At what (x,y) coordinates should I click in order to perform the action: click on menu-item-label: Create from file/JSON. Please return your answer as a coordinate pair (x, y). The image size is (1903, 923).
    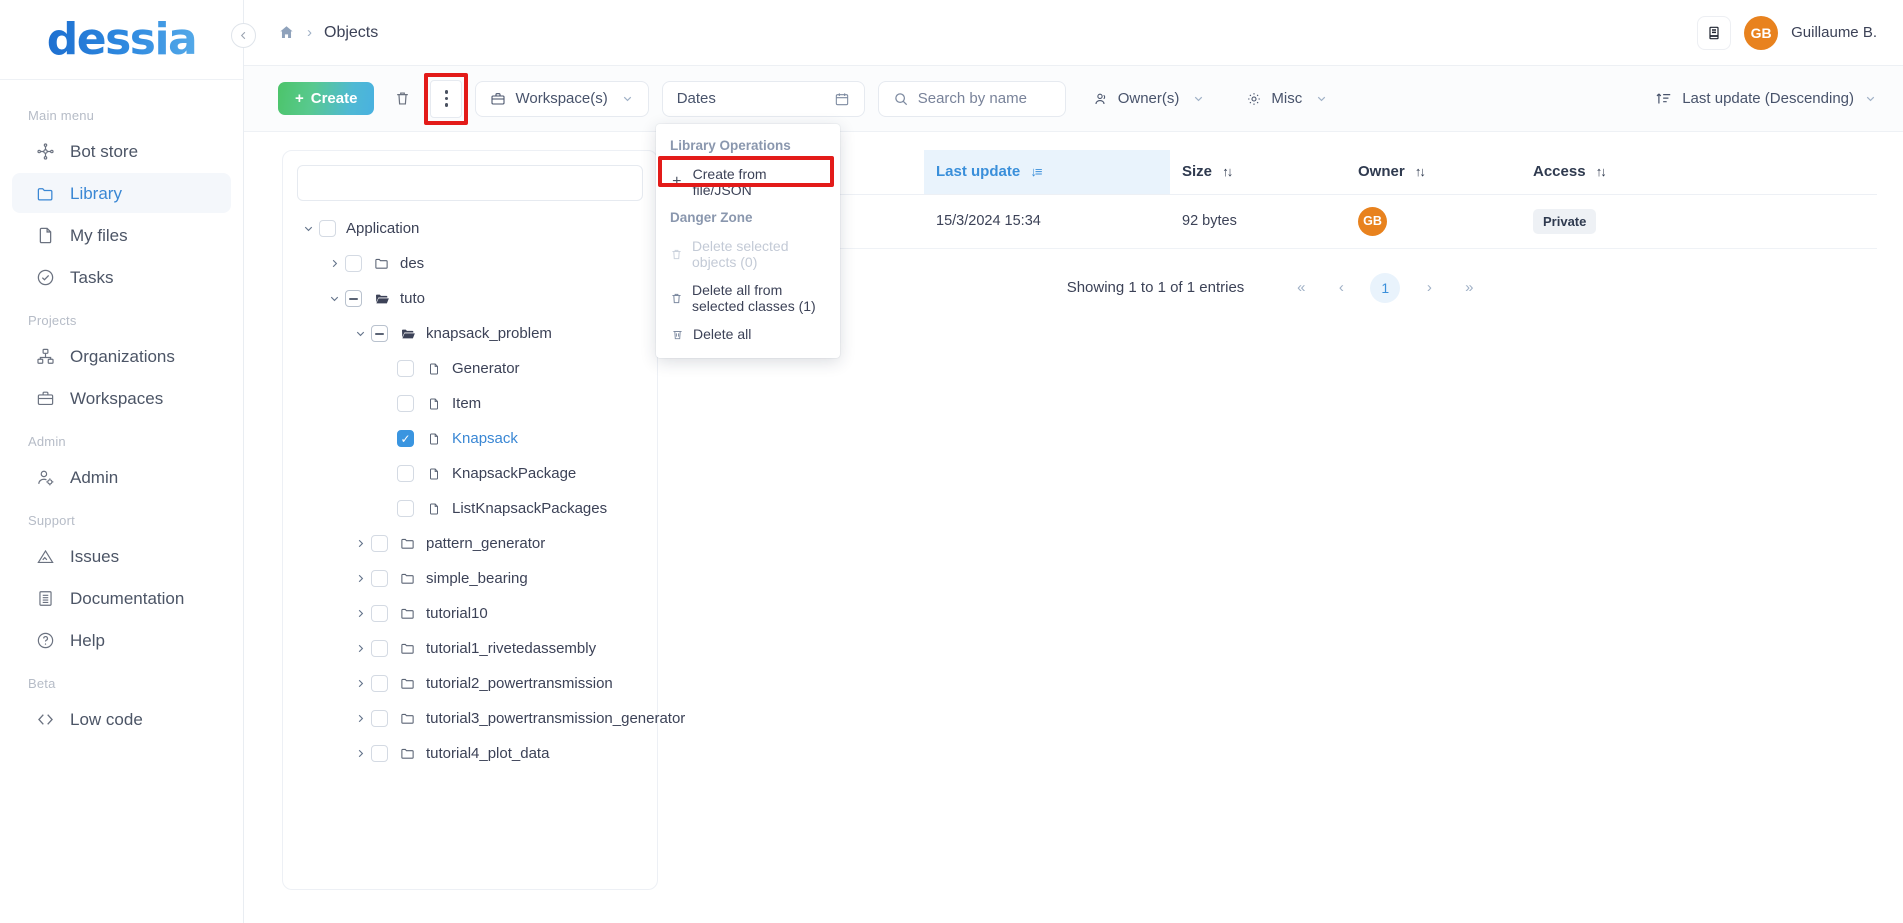
    Looking at the image, I should click on (729, 182).